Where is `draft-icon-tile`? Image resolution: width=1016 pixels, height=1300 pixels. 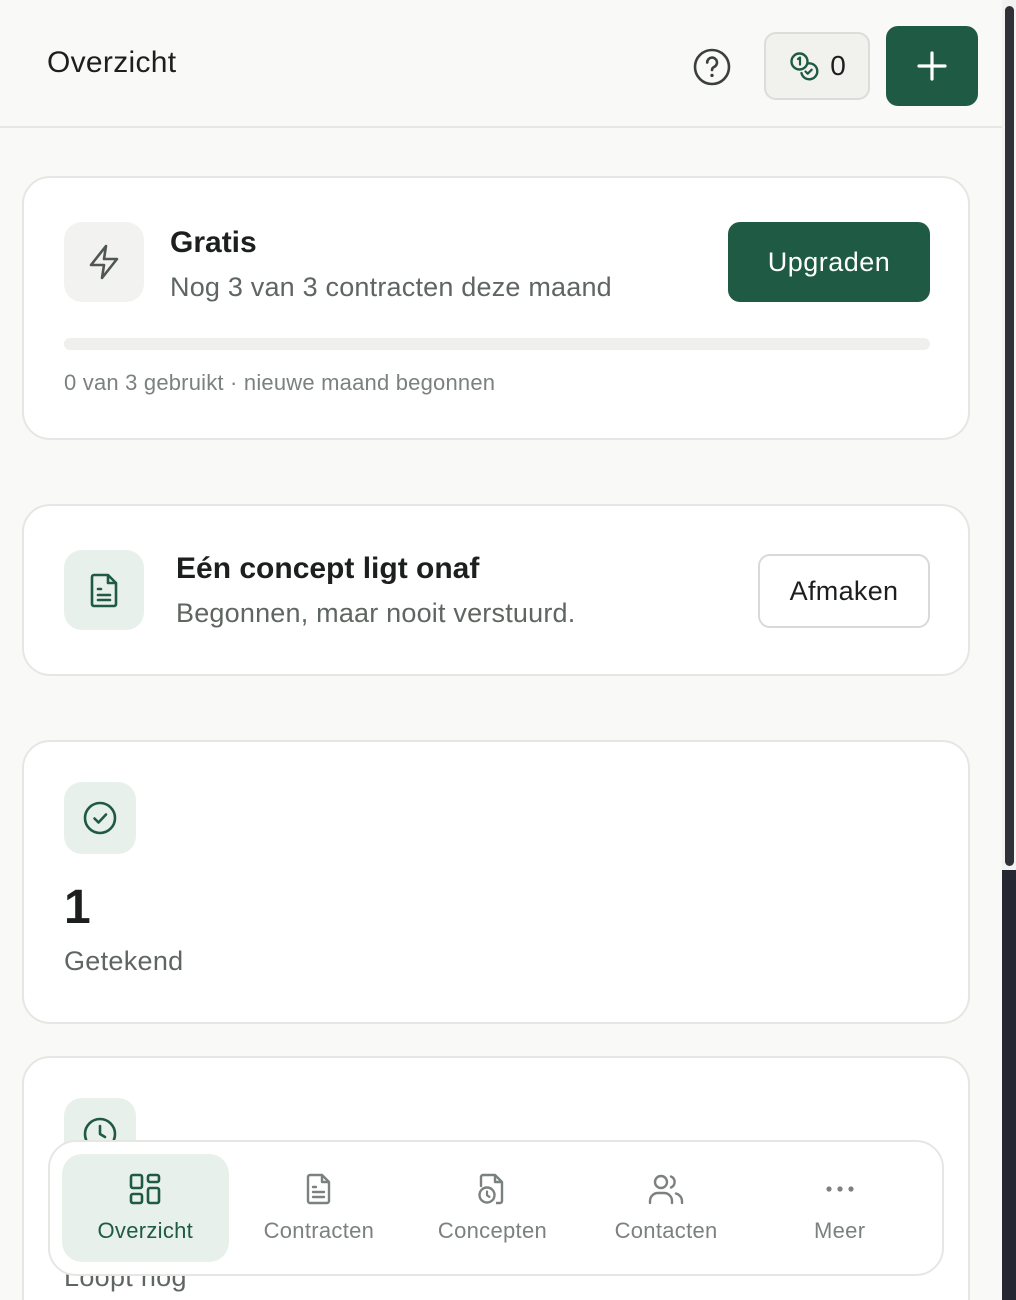 draft-icon-tile is located at coordinates (104, 590).